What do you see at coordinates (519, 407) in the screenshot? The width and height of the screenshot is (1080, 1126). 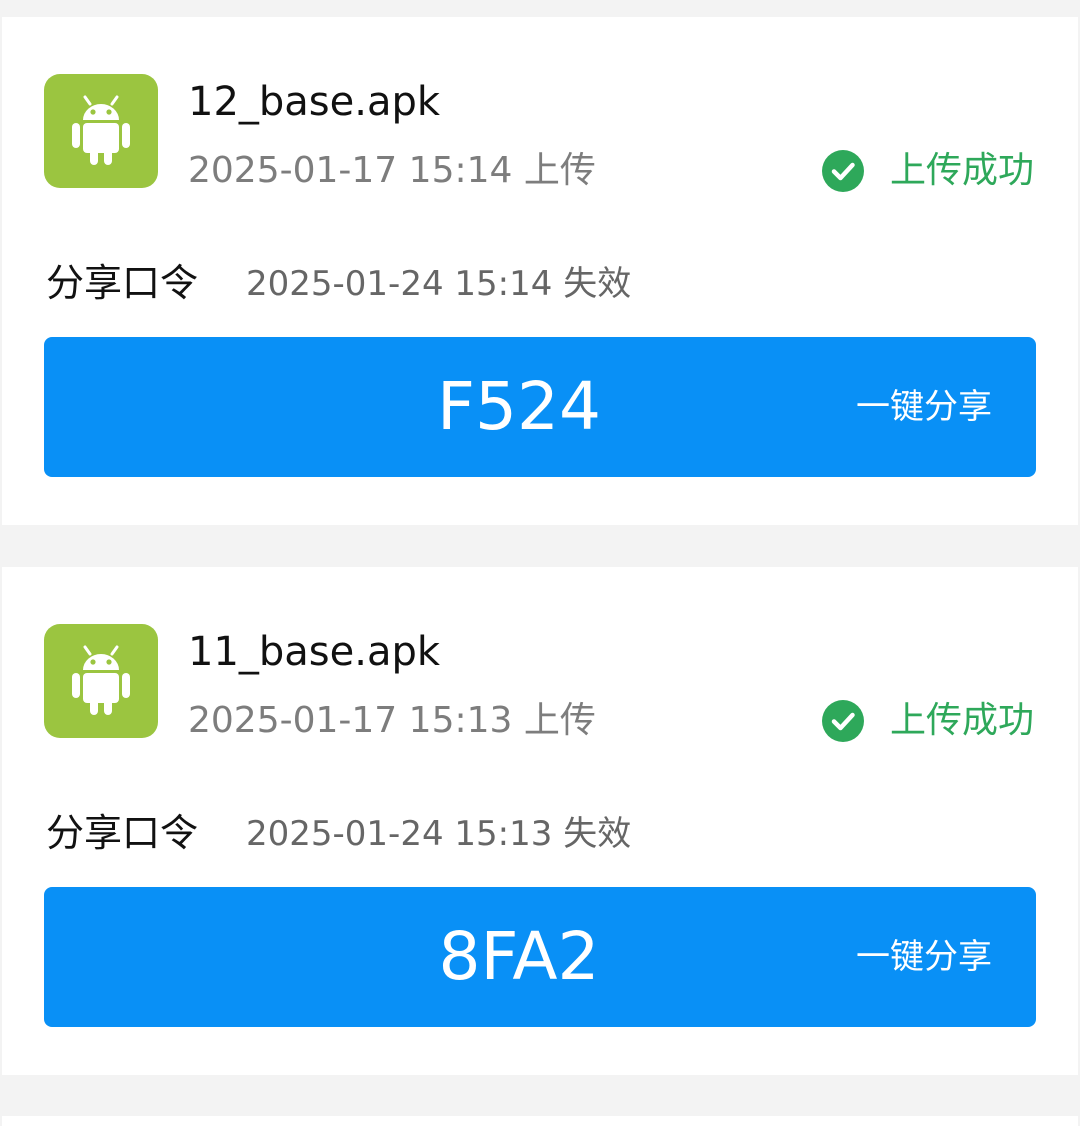 I see `share-code: F524` at bounding box center [519, 407].